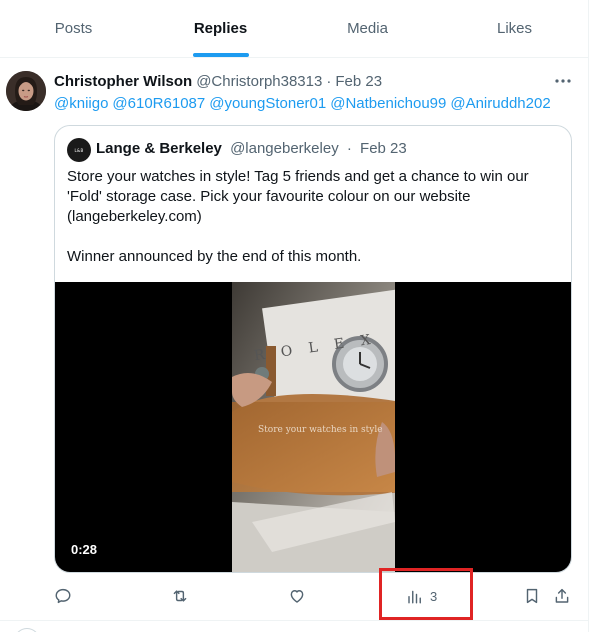 This screenshot has height=632, width=602. Describe the element at coordinates (267, 103) in the screenshot. I see `mention-link: @youngStoner01` at that location.